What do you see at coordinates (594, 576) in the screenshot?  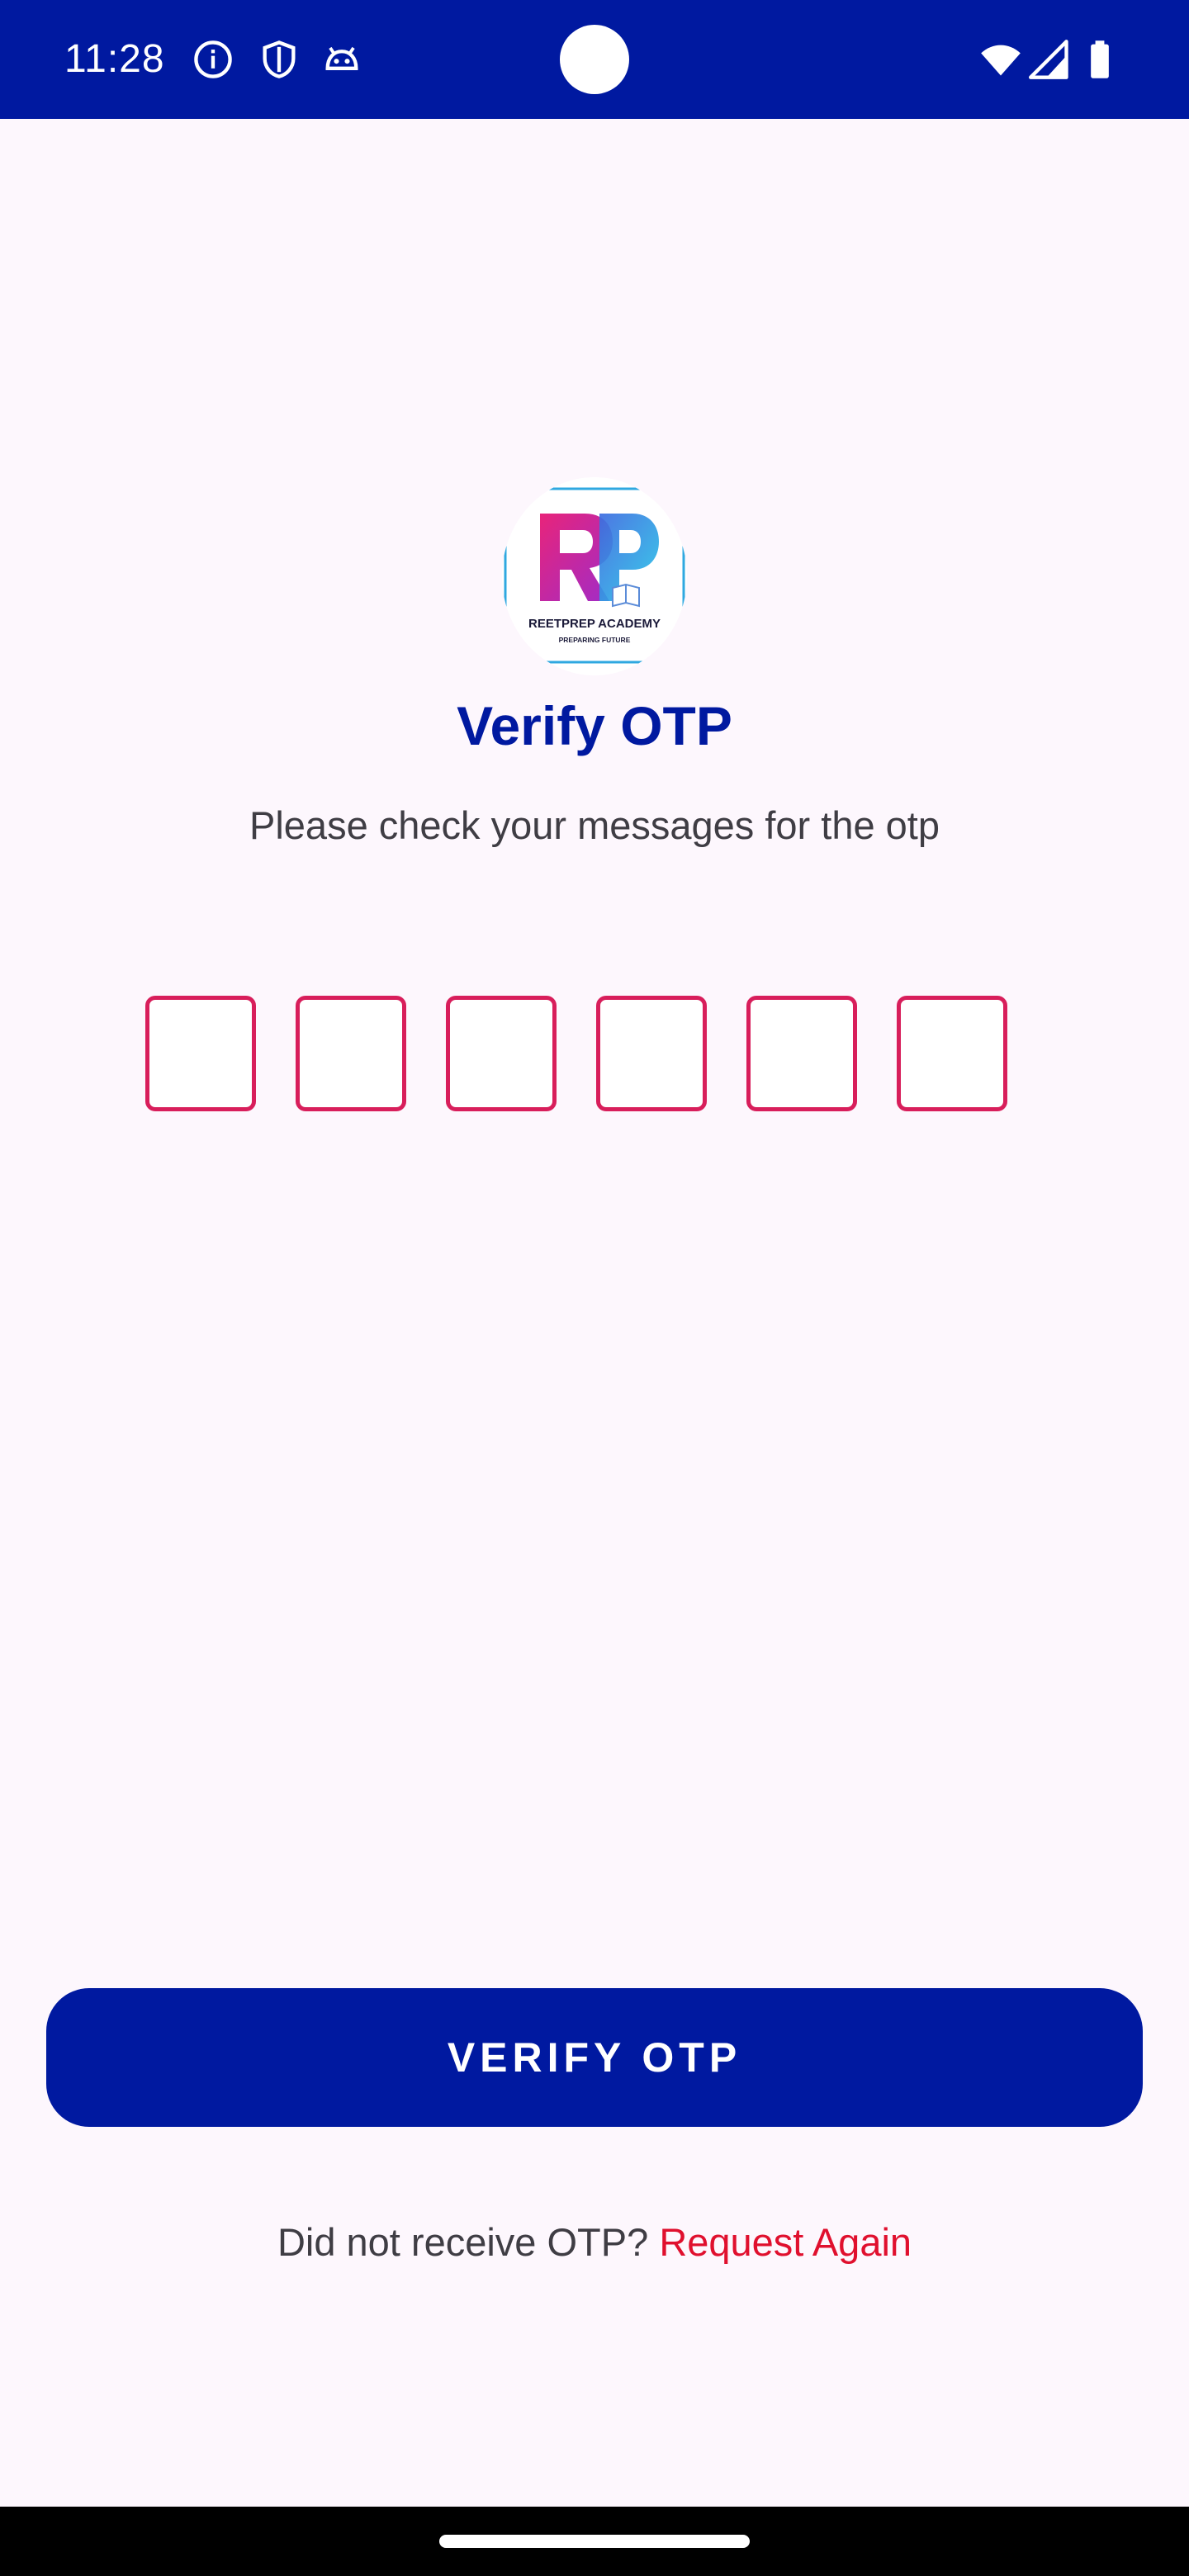 I see `app-logo: REETPREP ACADEMY PREPARING FUTURE` at bounding box center [594, 576].